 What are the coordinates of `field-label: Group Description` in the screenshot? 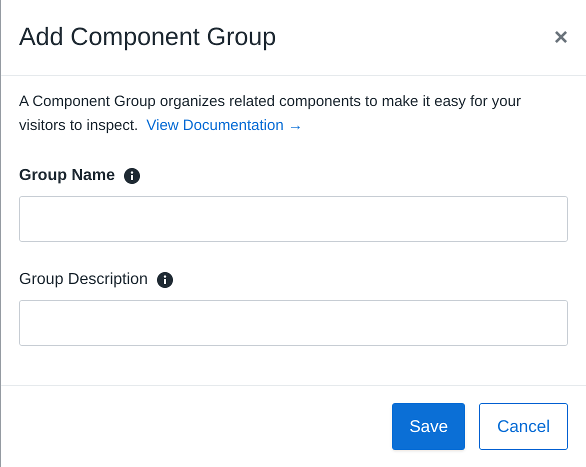 It's located at (83, 280).